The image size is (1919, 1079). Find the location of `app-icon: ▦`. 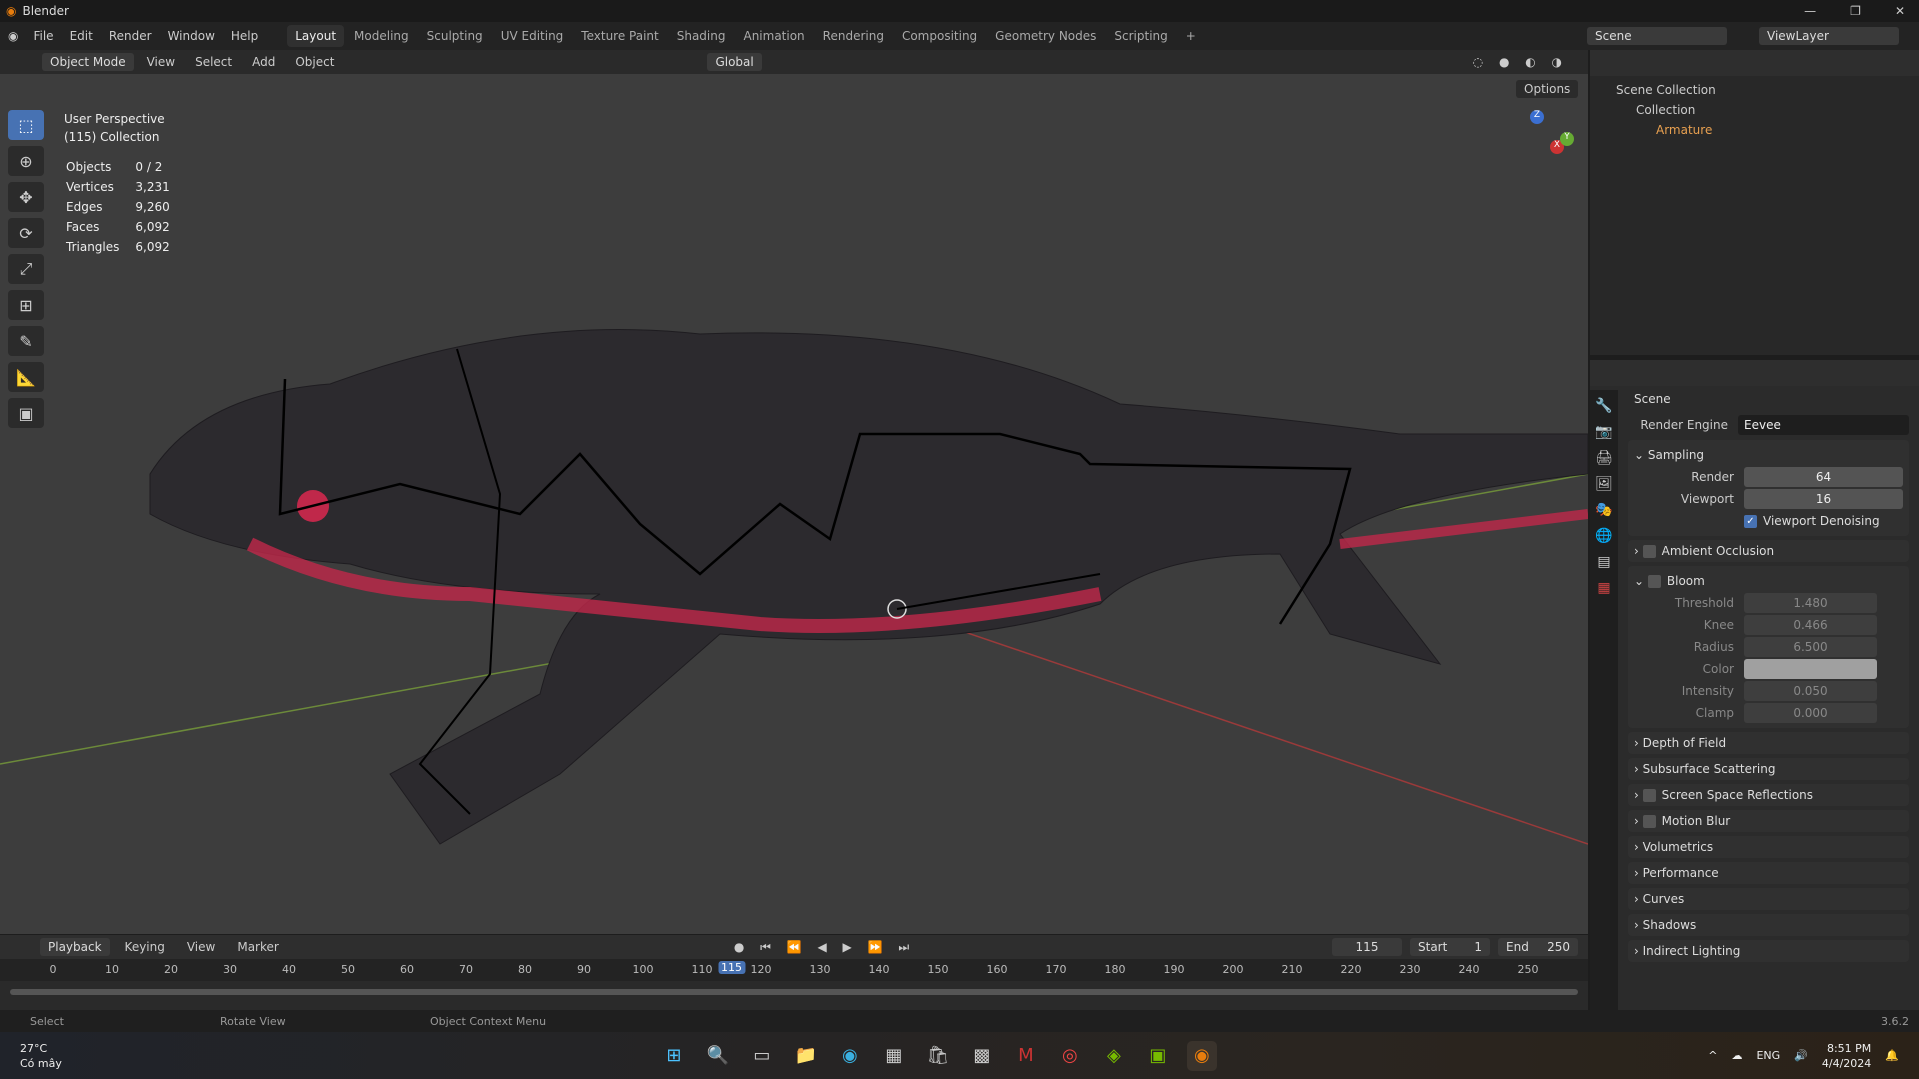

app-icon: ▦ is located at coordinates (894, 1056).